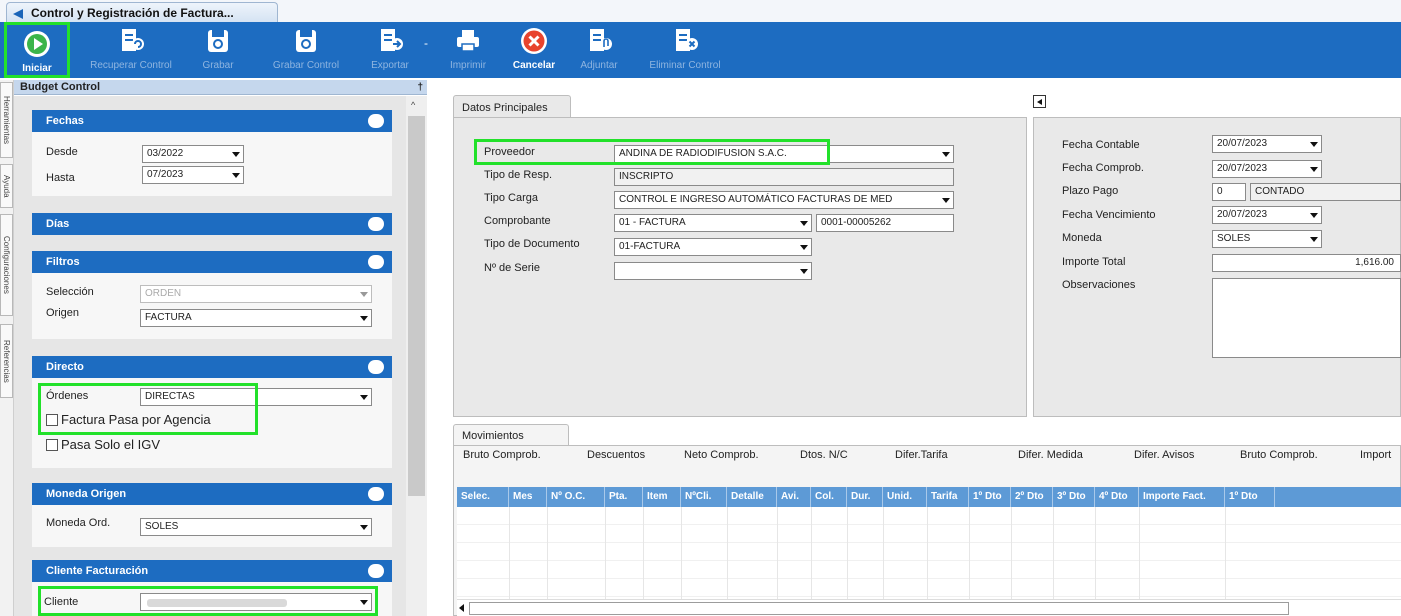 This screenshot has height=616, width=1401. What do you see at coordinates (468, 50) in the screenshot?
I see `imprimir-button: Imprimir` at bounding box center [468, 50].